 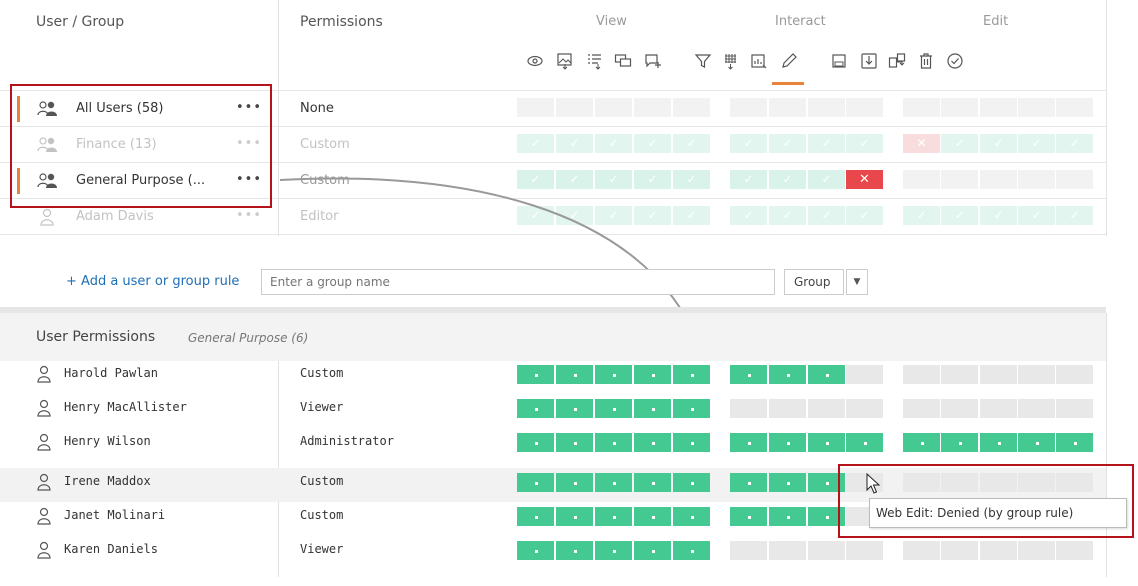 What do you see at coordinates (814, 282) in the screenshot?
I see `rule-type-select: Group` at bounding box center [814, 282].